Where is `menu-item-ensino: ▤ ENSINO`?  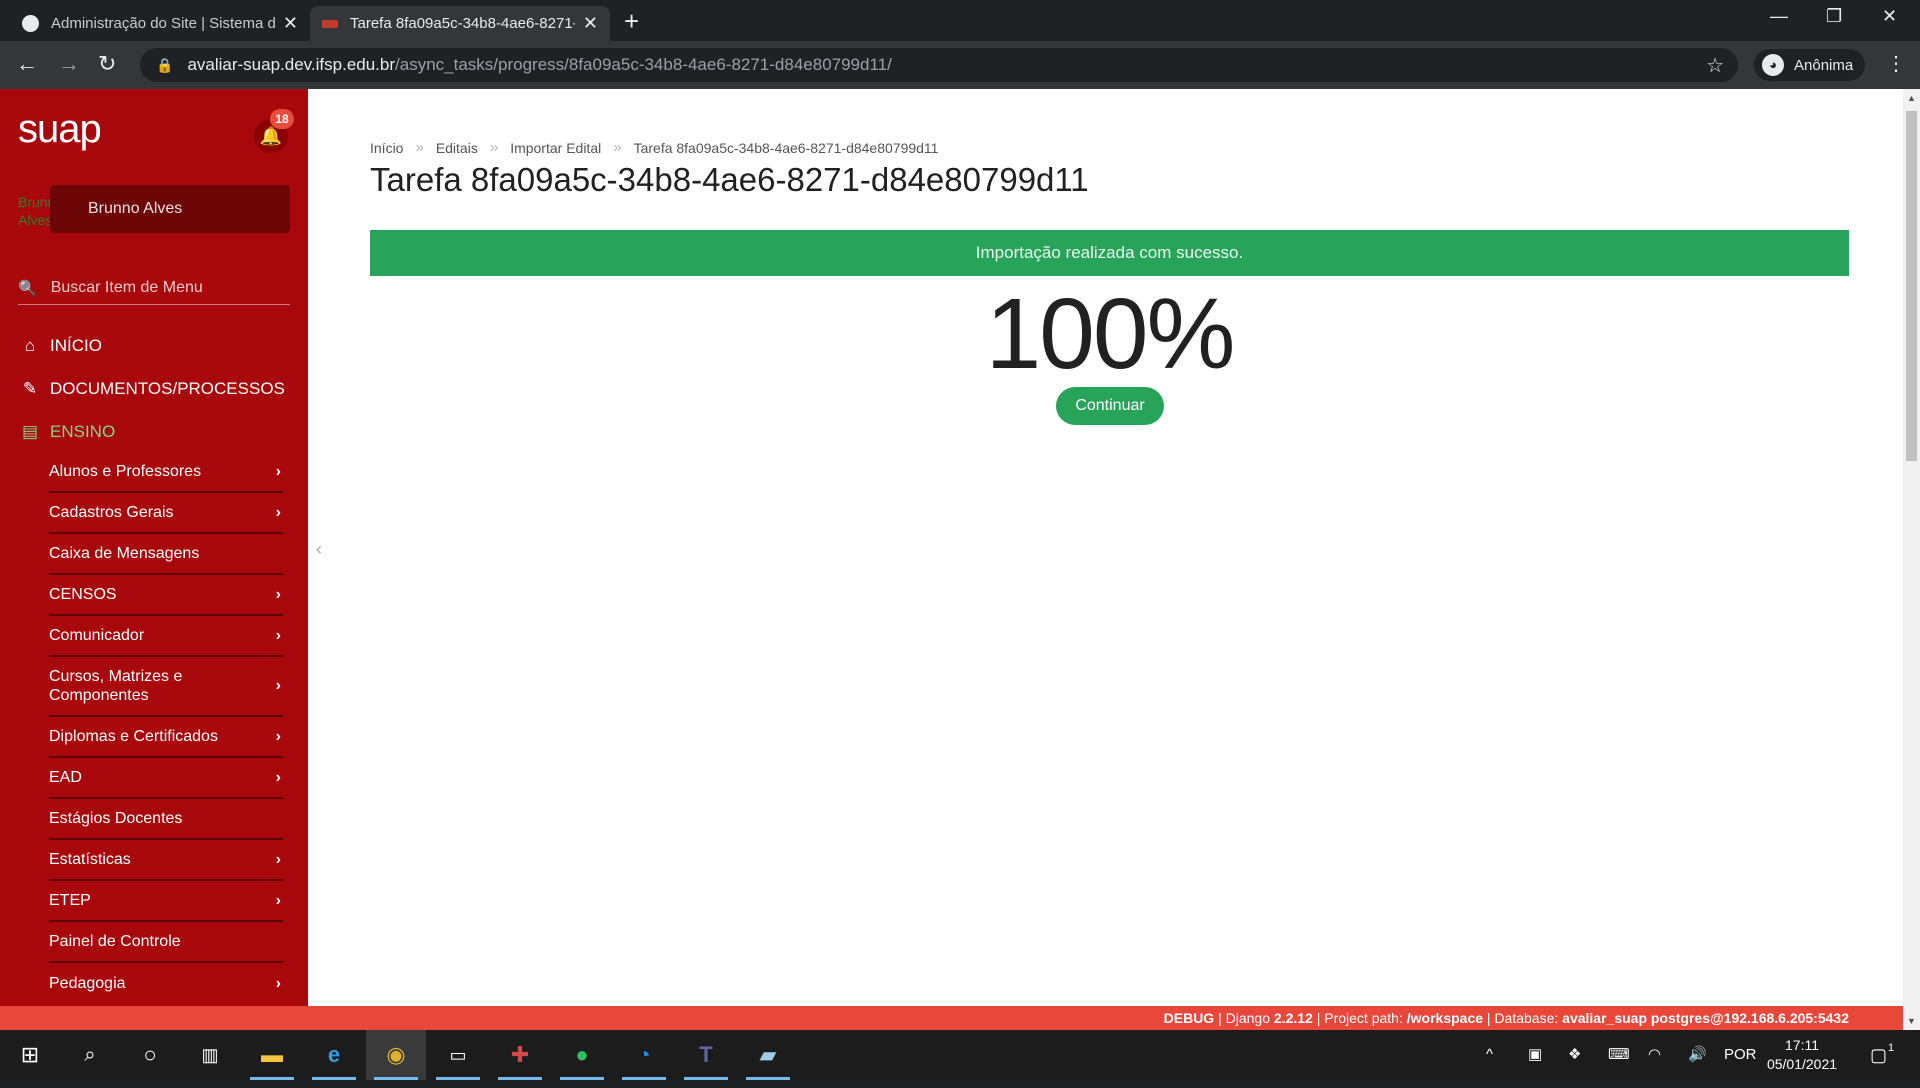
menu-item-ensino: ▤ ENSINO is located at coordinates (158, 432).